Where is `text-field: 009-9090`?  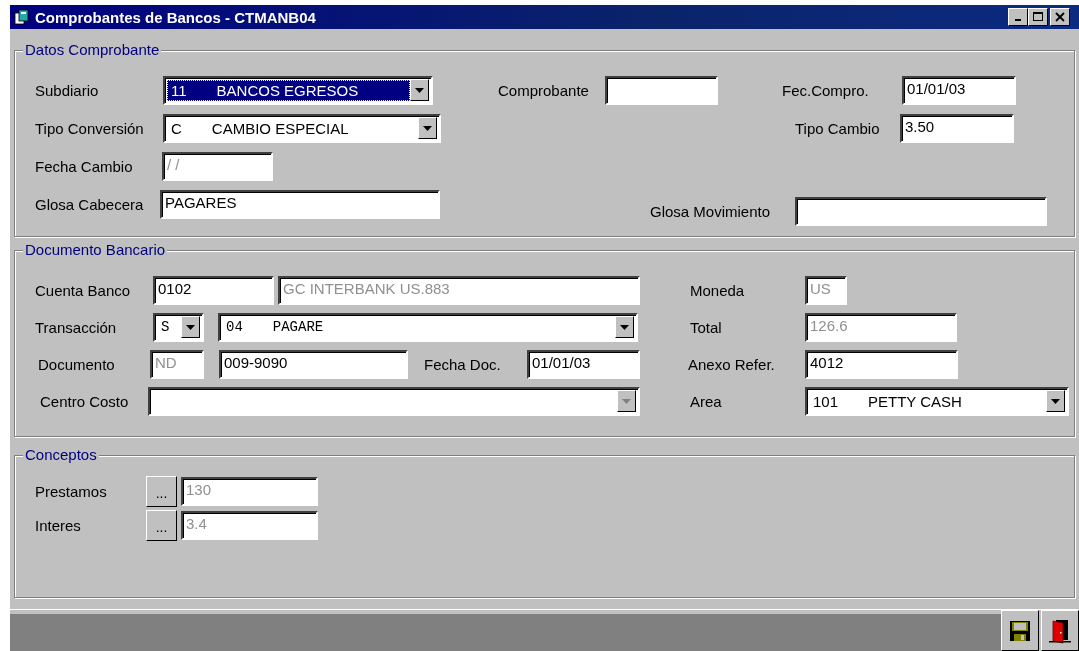 text-field: 009-9090 is located at coordinates (313, 364).